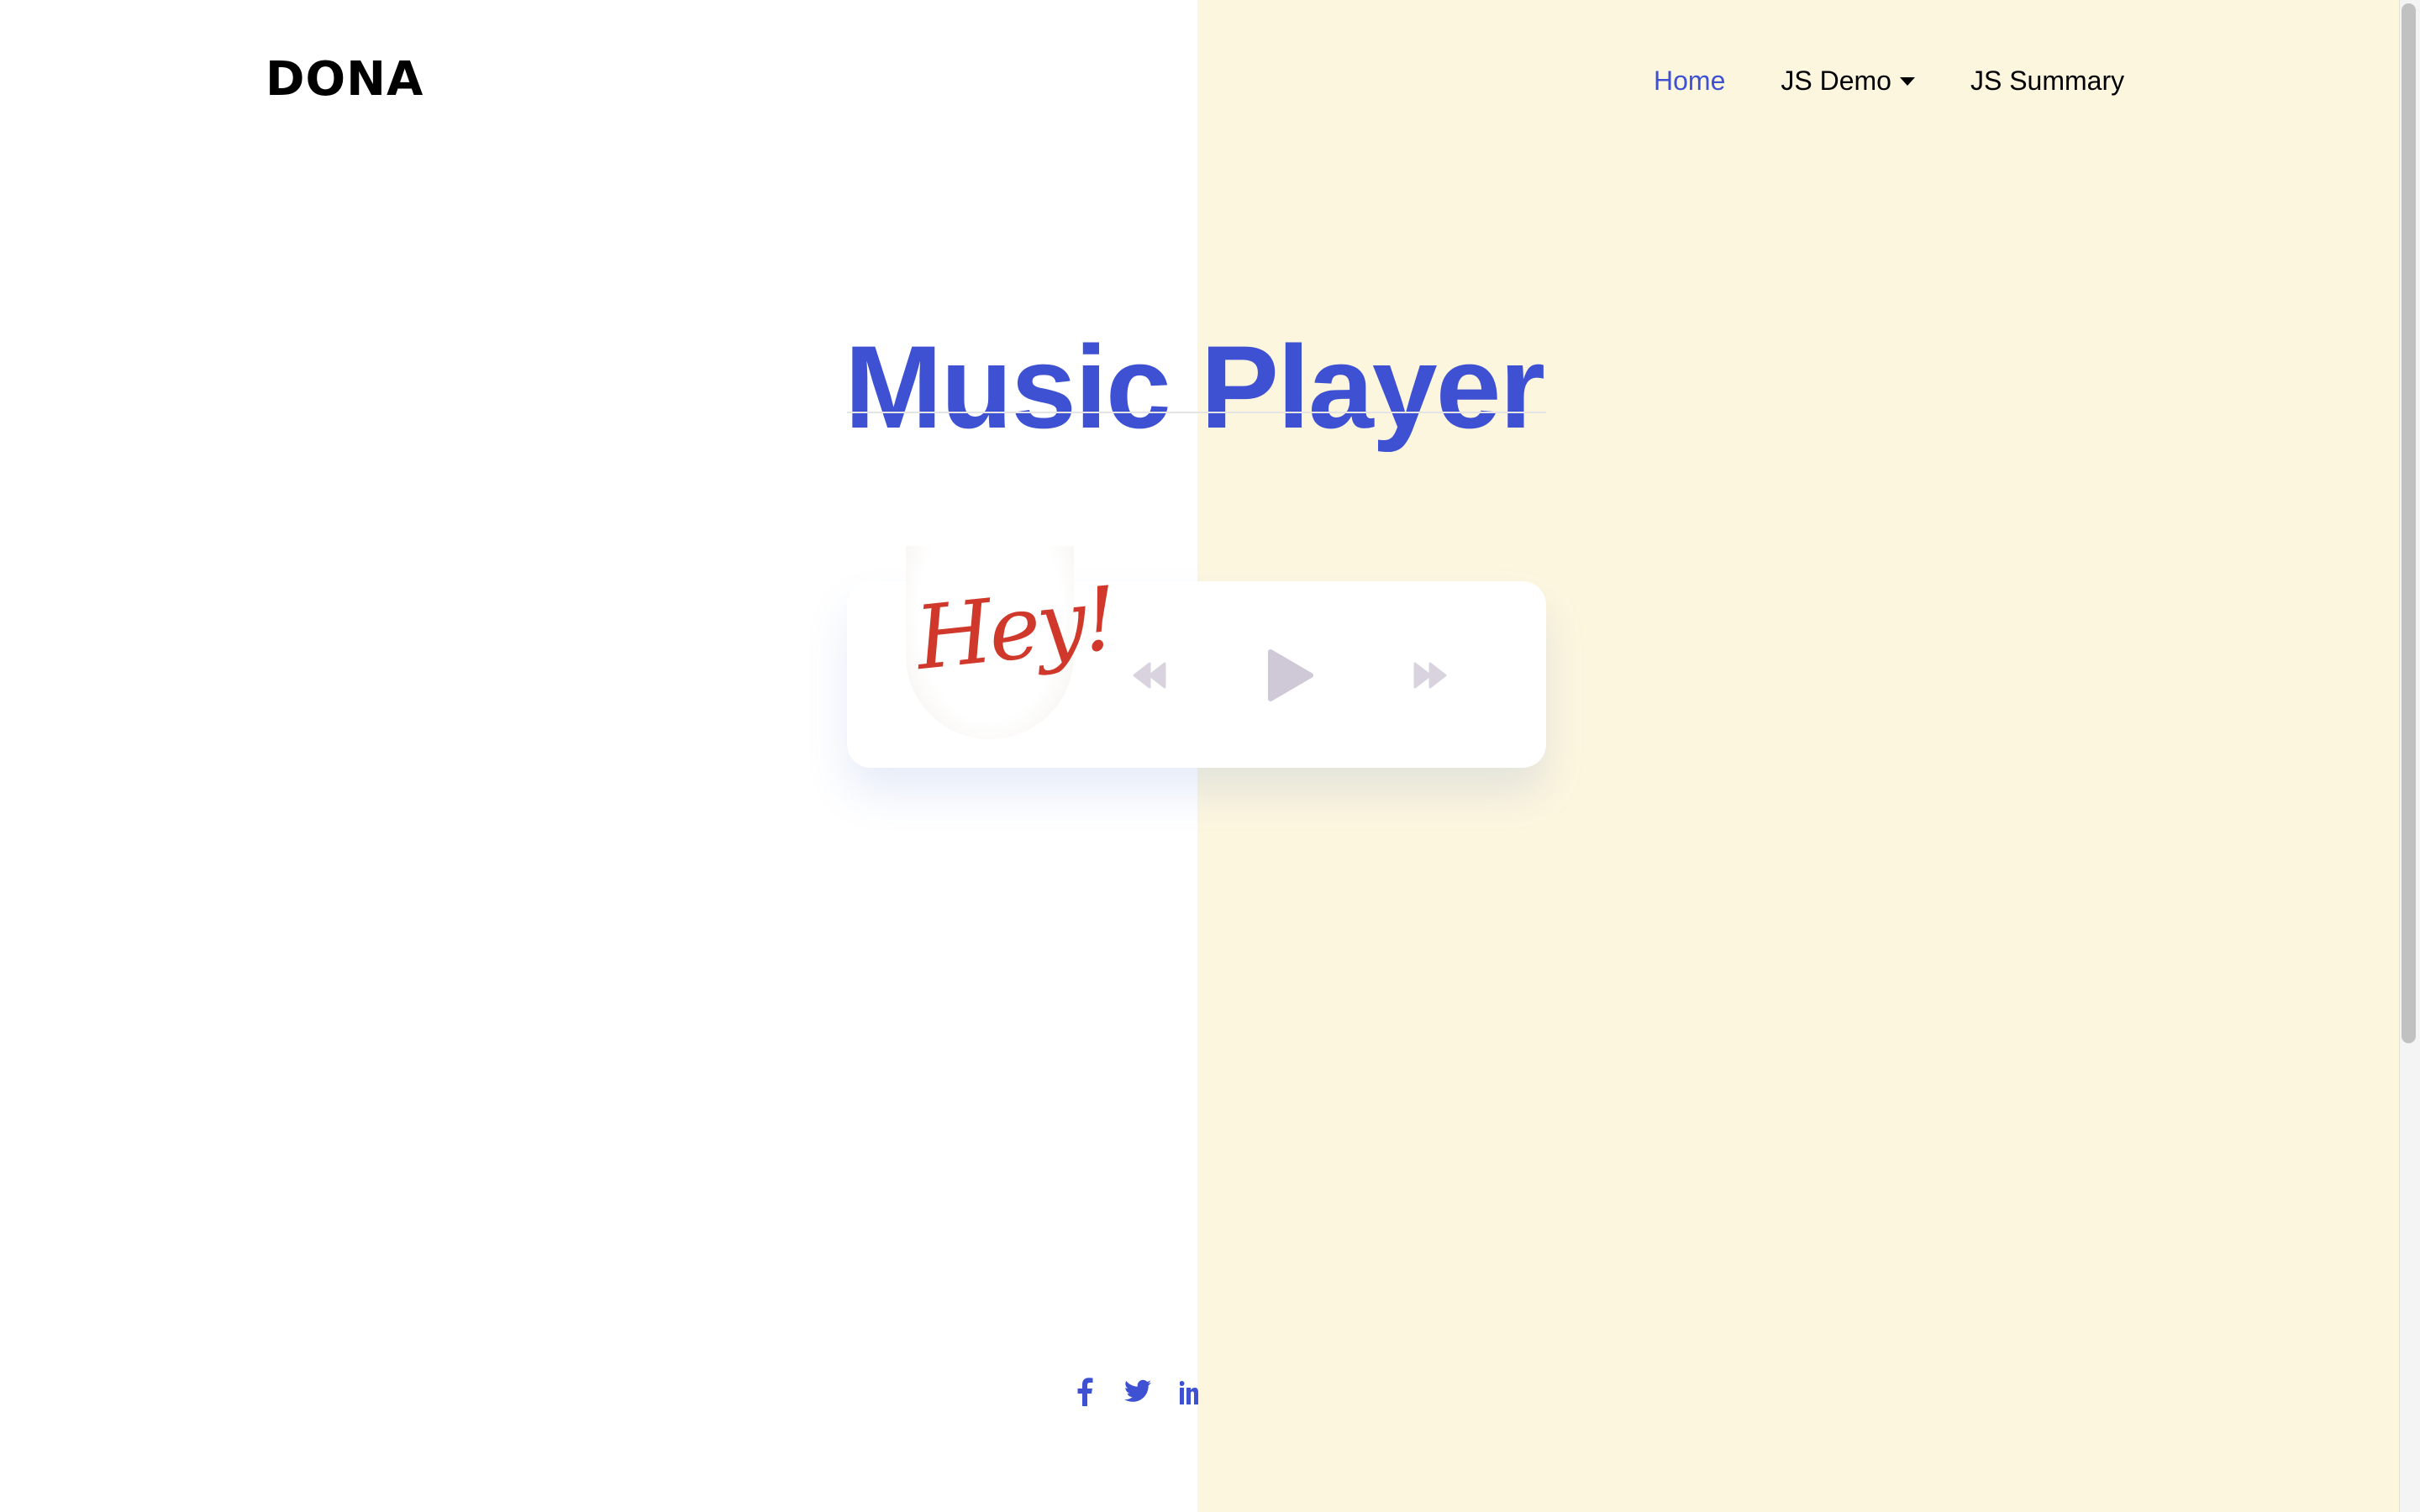 This screenshot has width=2420, height=1512. I want to click on twitter-link, so click(1137, 1391).